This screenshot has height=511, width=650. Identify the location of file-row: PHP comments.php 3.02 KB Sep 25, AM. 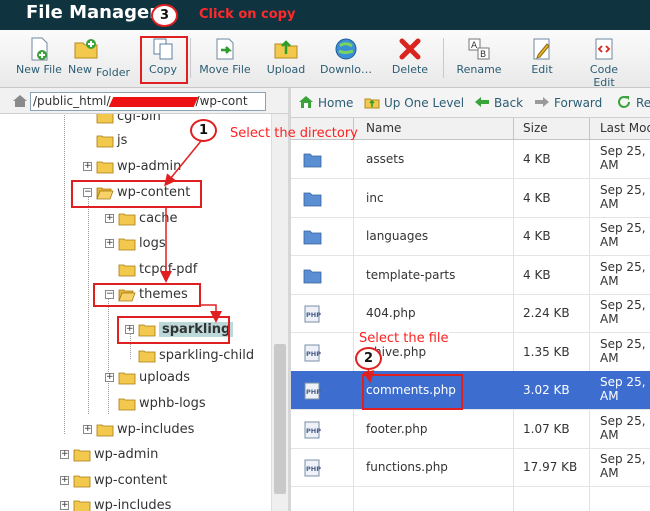
(470, 390).